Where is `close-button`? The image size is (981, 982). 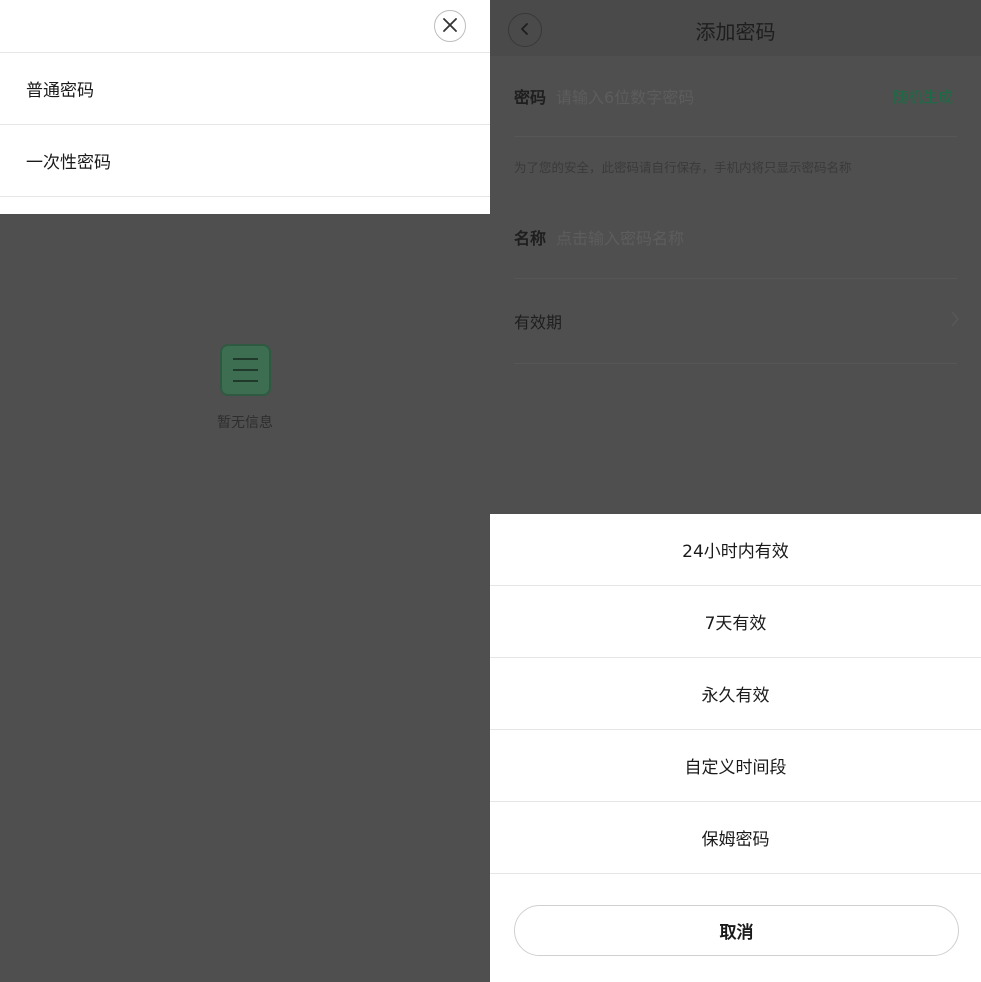 close-button is located at coordinates (450, 26).